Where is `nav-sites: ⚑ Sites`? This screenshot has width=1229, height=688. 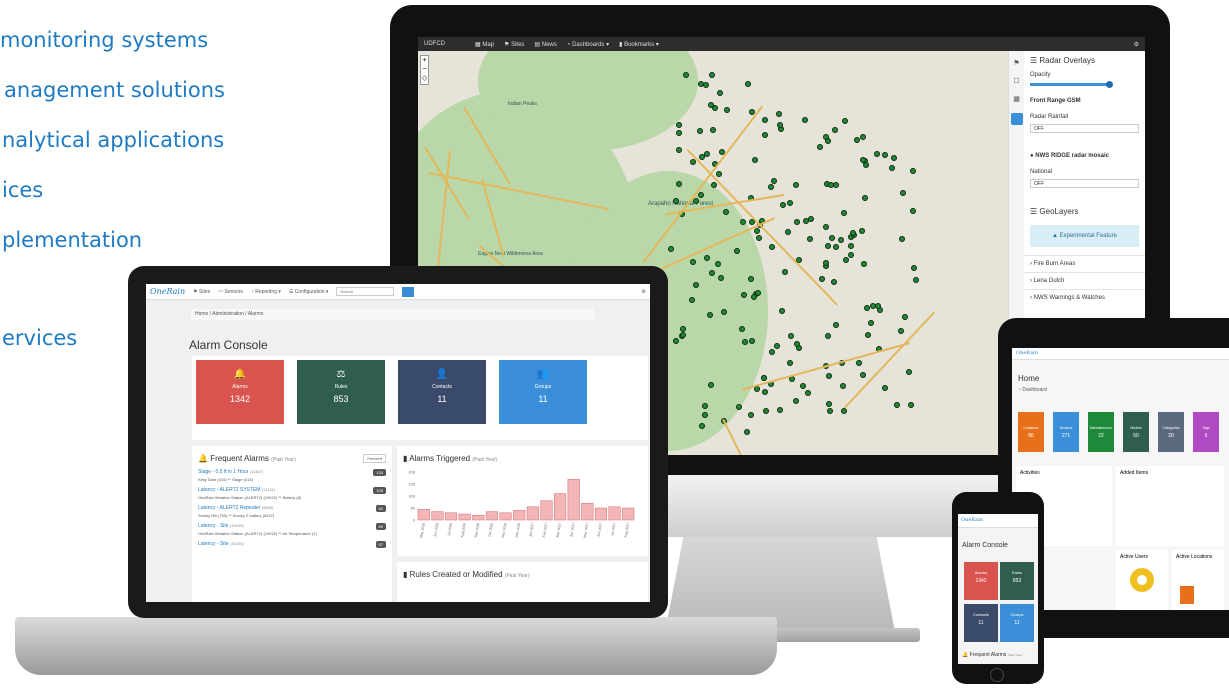
nav-sites: ⚑ Sites is located at coordinates (201, 292).